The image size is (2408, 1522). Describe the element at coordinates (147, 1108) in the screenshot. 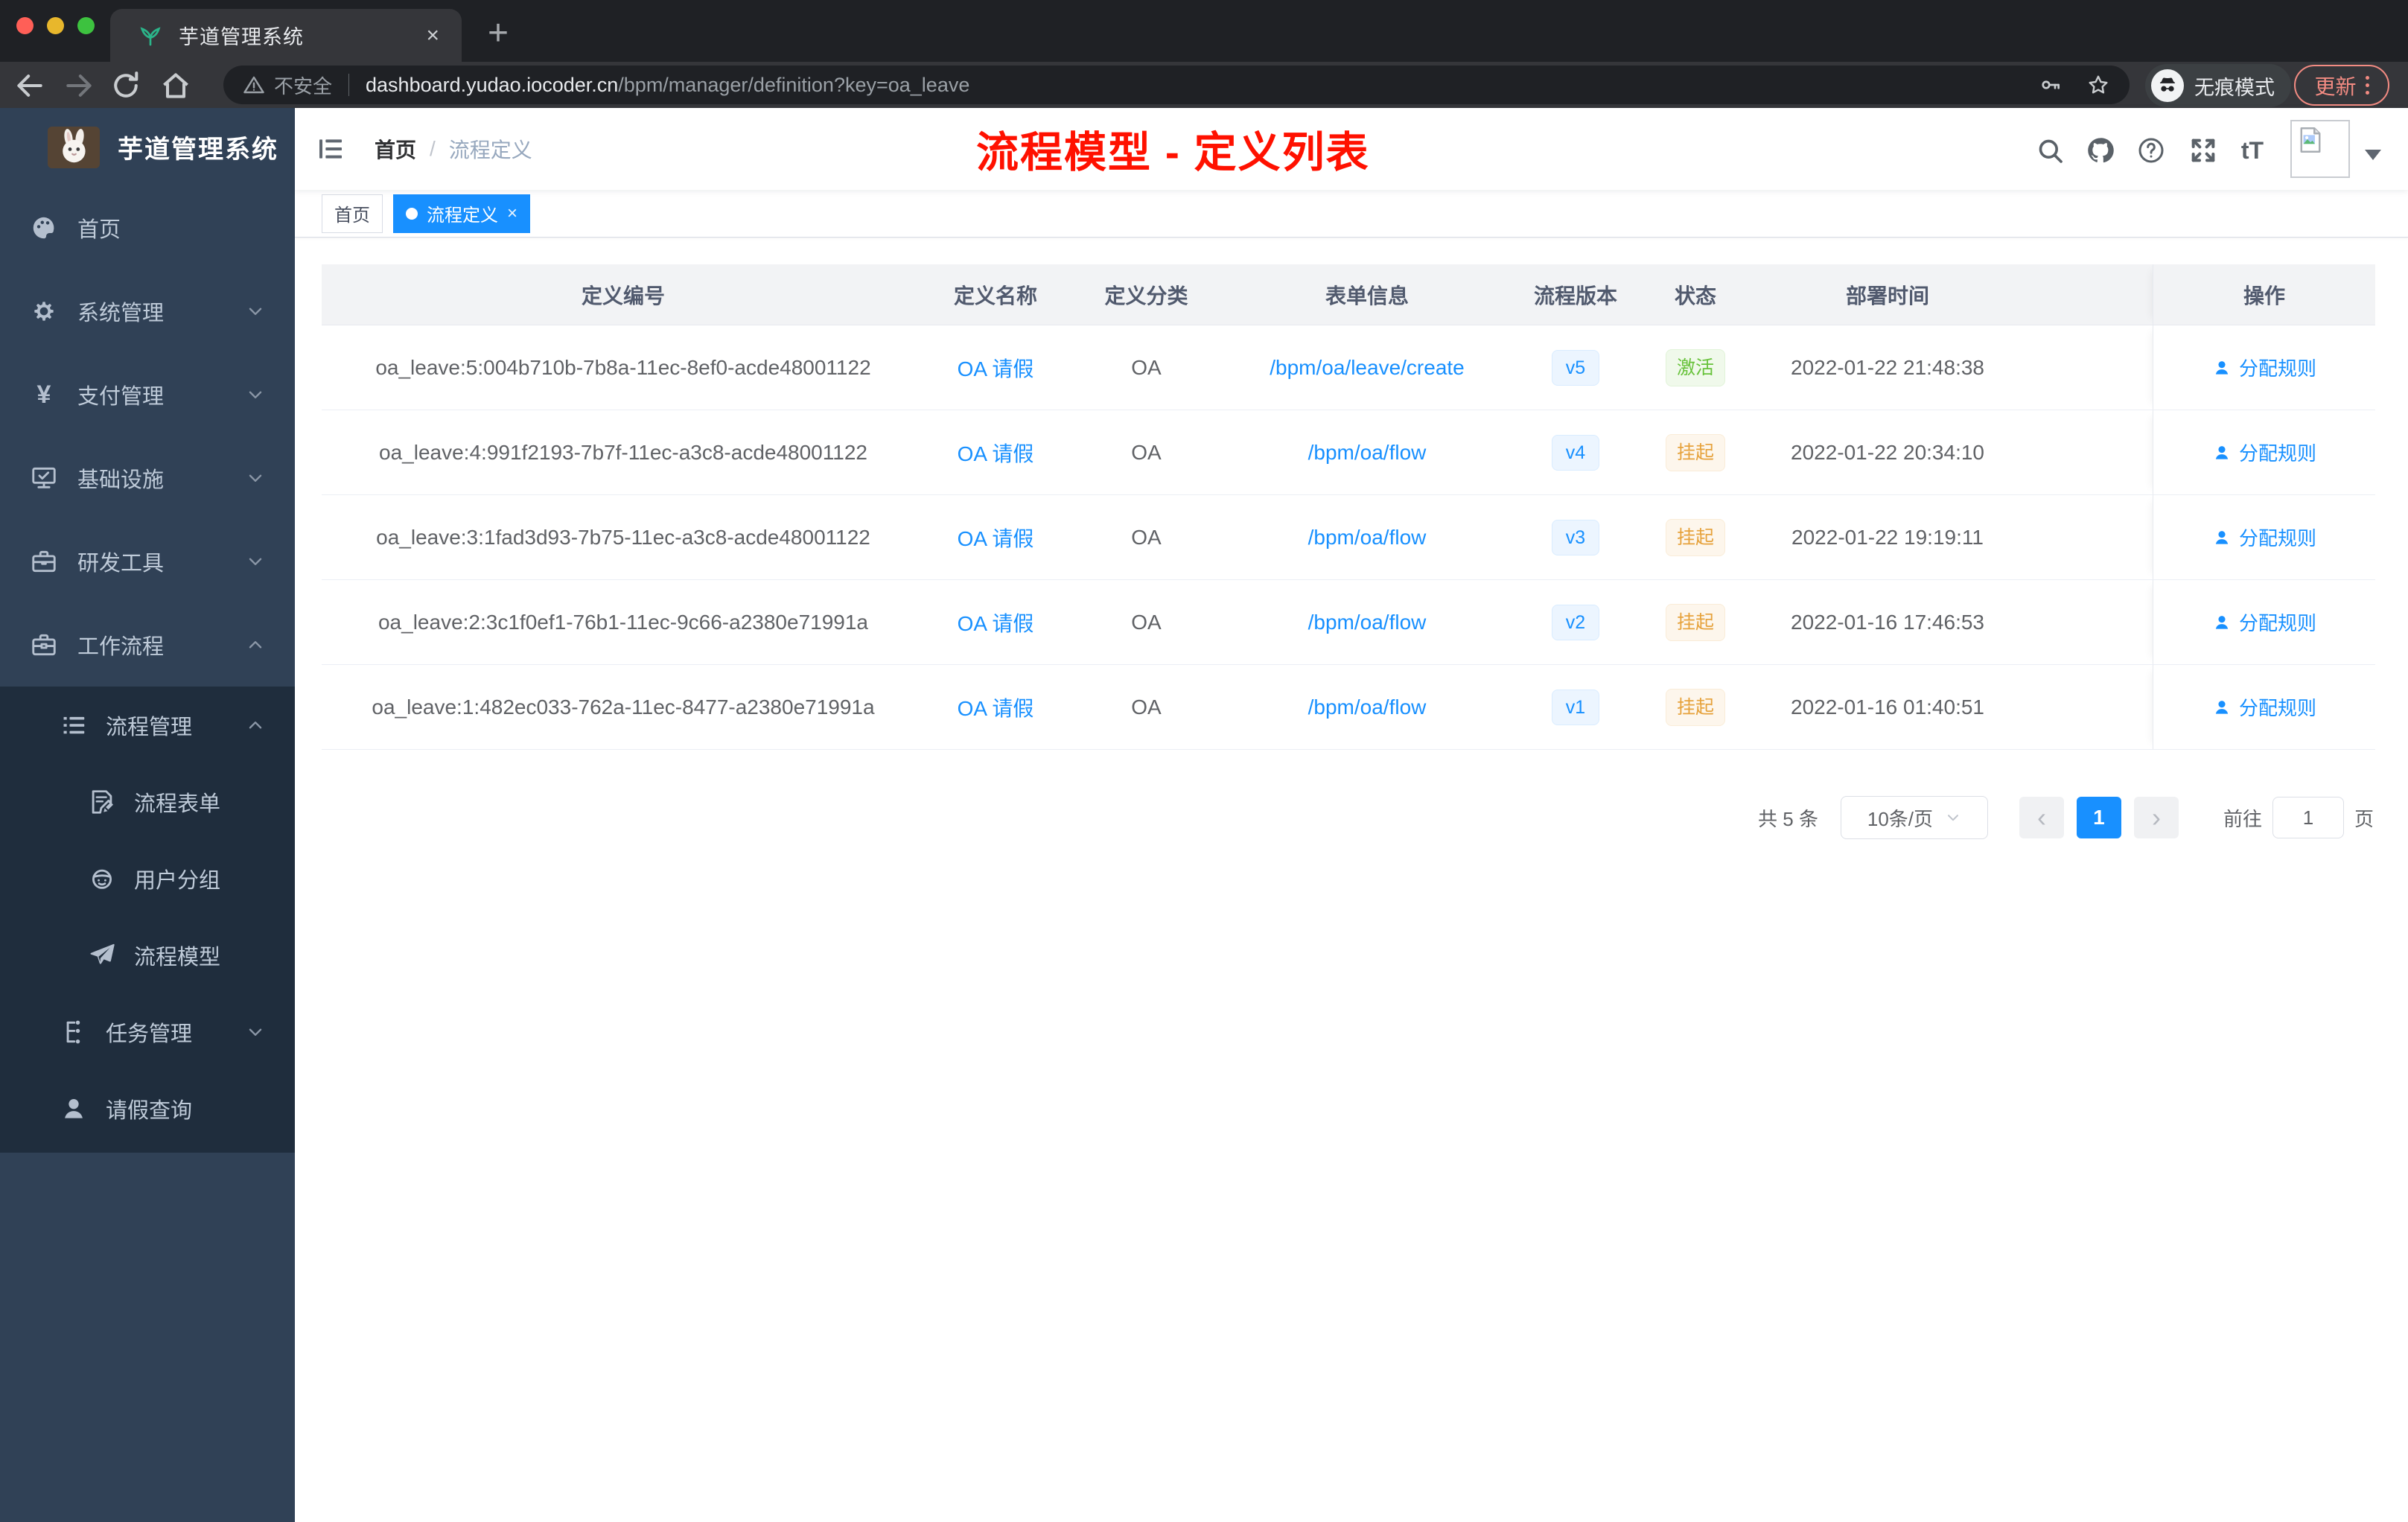

I see `sidebar-item-请假查询: 请假查询` at that location.